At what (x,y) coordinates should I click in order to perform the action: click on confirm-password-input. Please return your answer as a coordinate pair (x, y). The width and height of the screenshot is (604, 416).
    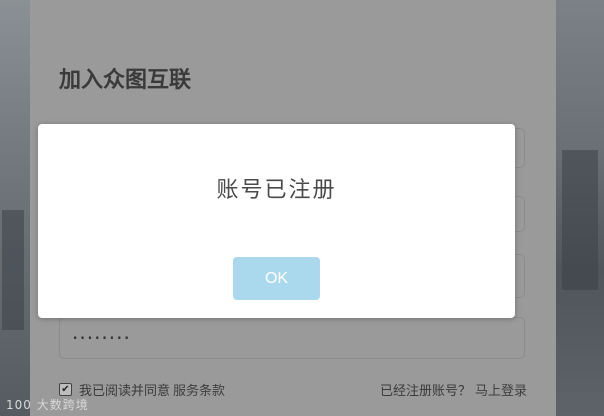
    Looking at the image, I should click on (292, 338).